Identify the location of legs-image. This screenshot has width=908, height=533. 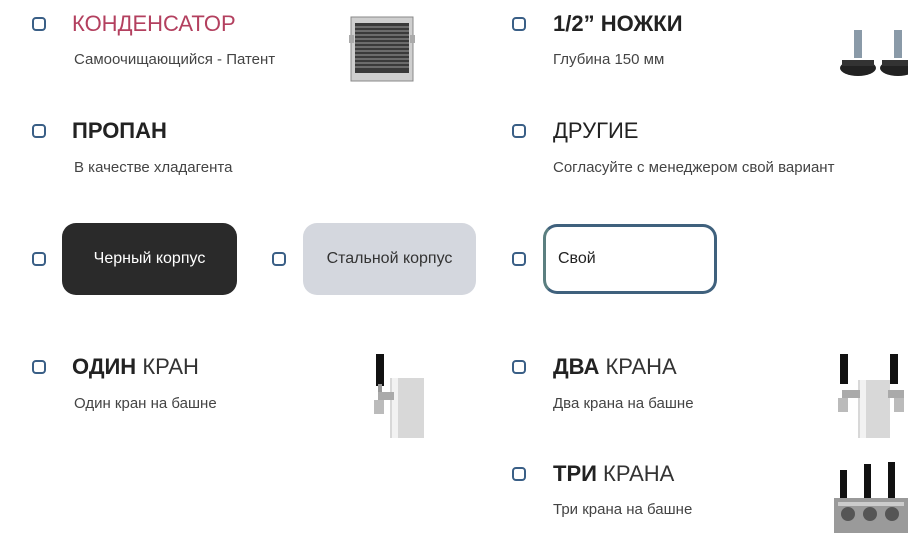
(873, 55).